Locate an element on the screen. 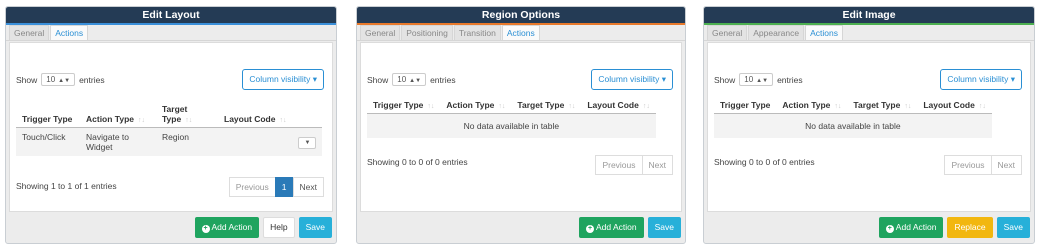 The height and width of the screenshot is (251, 1041). table-row: Touch/Click Navigate to Widget Region ▼ is located at coordinates (169, 141).